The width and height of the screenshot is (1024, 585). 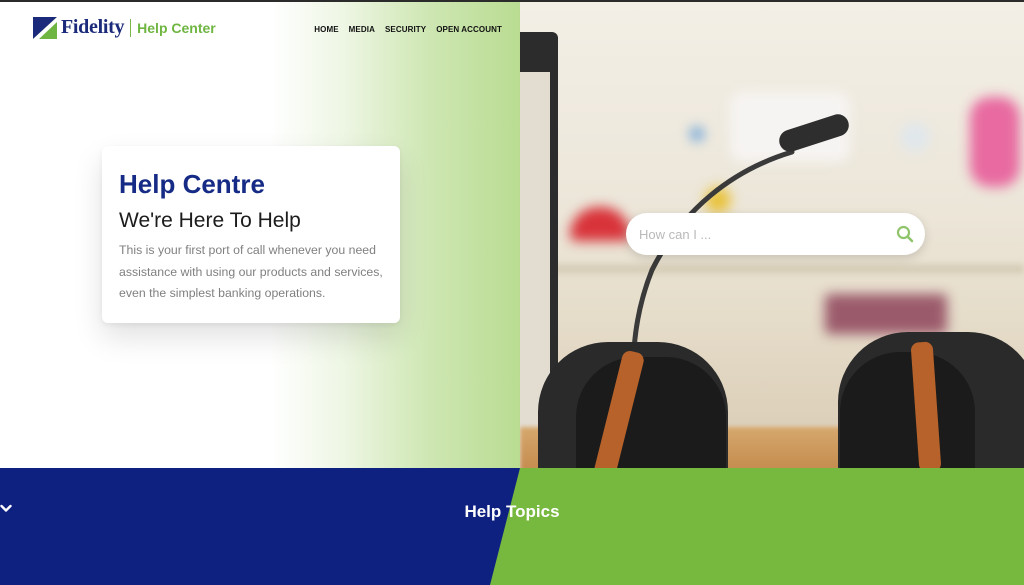 I want to click on nav-security: SECURITY, so click(x=405, y=29).